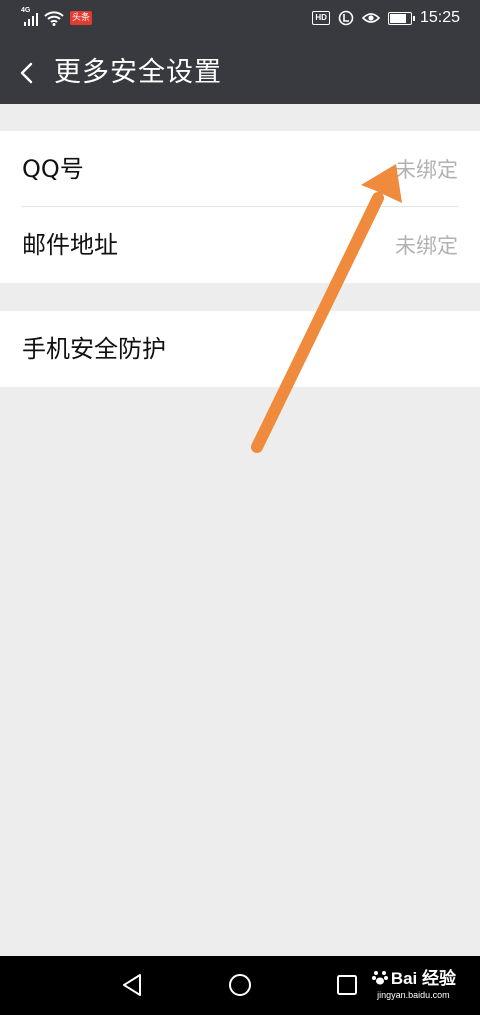 The image size is (480, 1015). What do you see at coordinates (346, 18) in the screenshot?
I see `data-saver-icon` at bounding box center [346, 18].